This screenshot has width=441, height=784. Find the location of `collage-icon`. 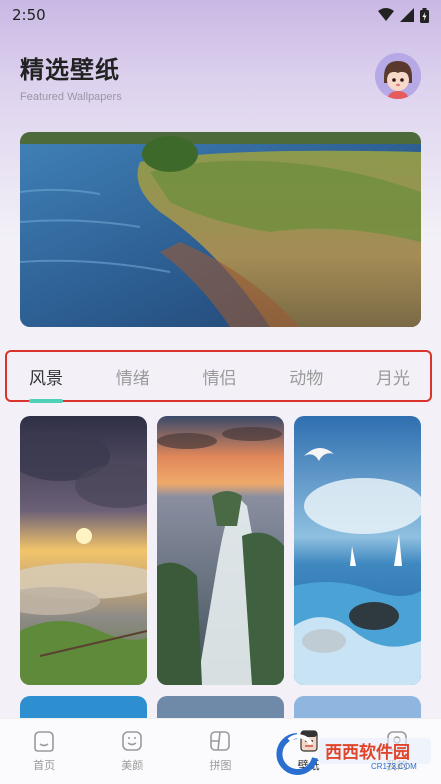

collage-icon is located at coordinates (220, 741).